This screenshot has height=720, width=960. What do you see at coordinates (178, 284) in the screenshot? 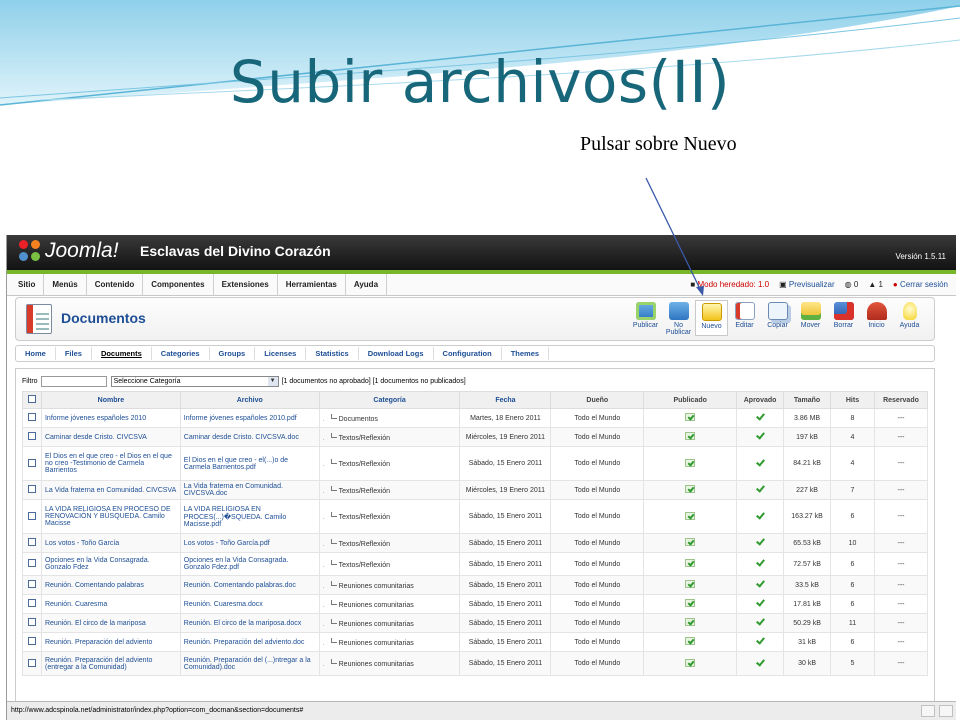
I see `menu-item-componentes: Componentes` at bounding box center [178, 284].